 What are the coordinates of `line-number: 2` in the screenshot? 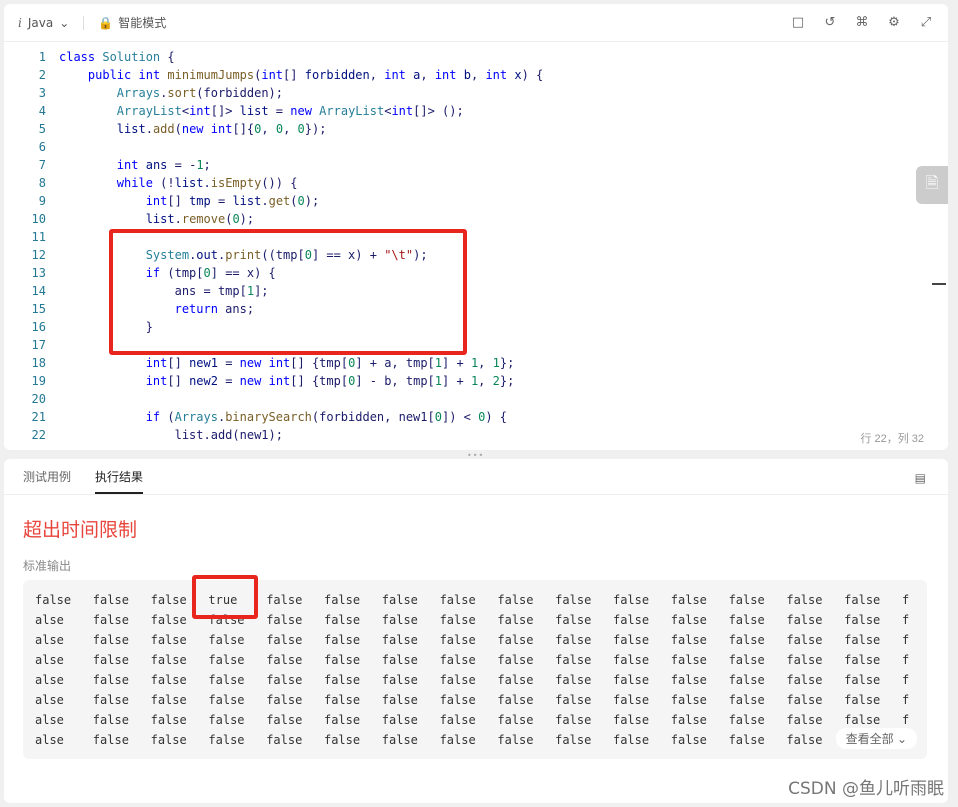 It's located at (42, 75).